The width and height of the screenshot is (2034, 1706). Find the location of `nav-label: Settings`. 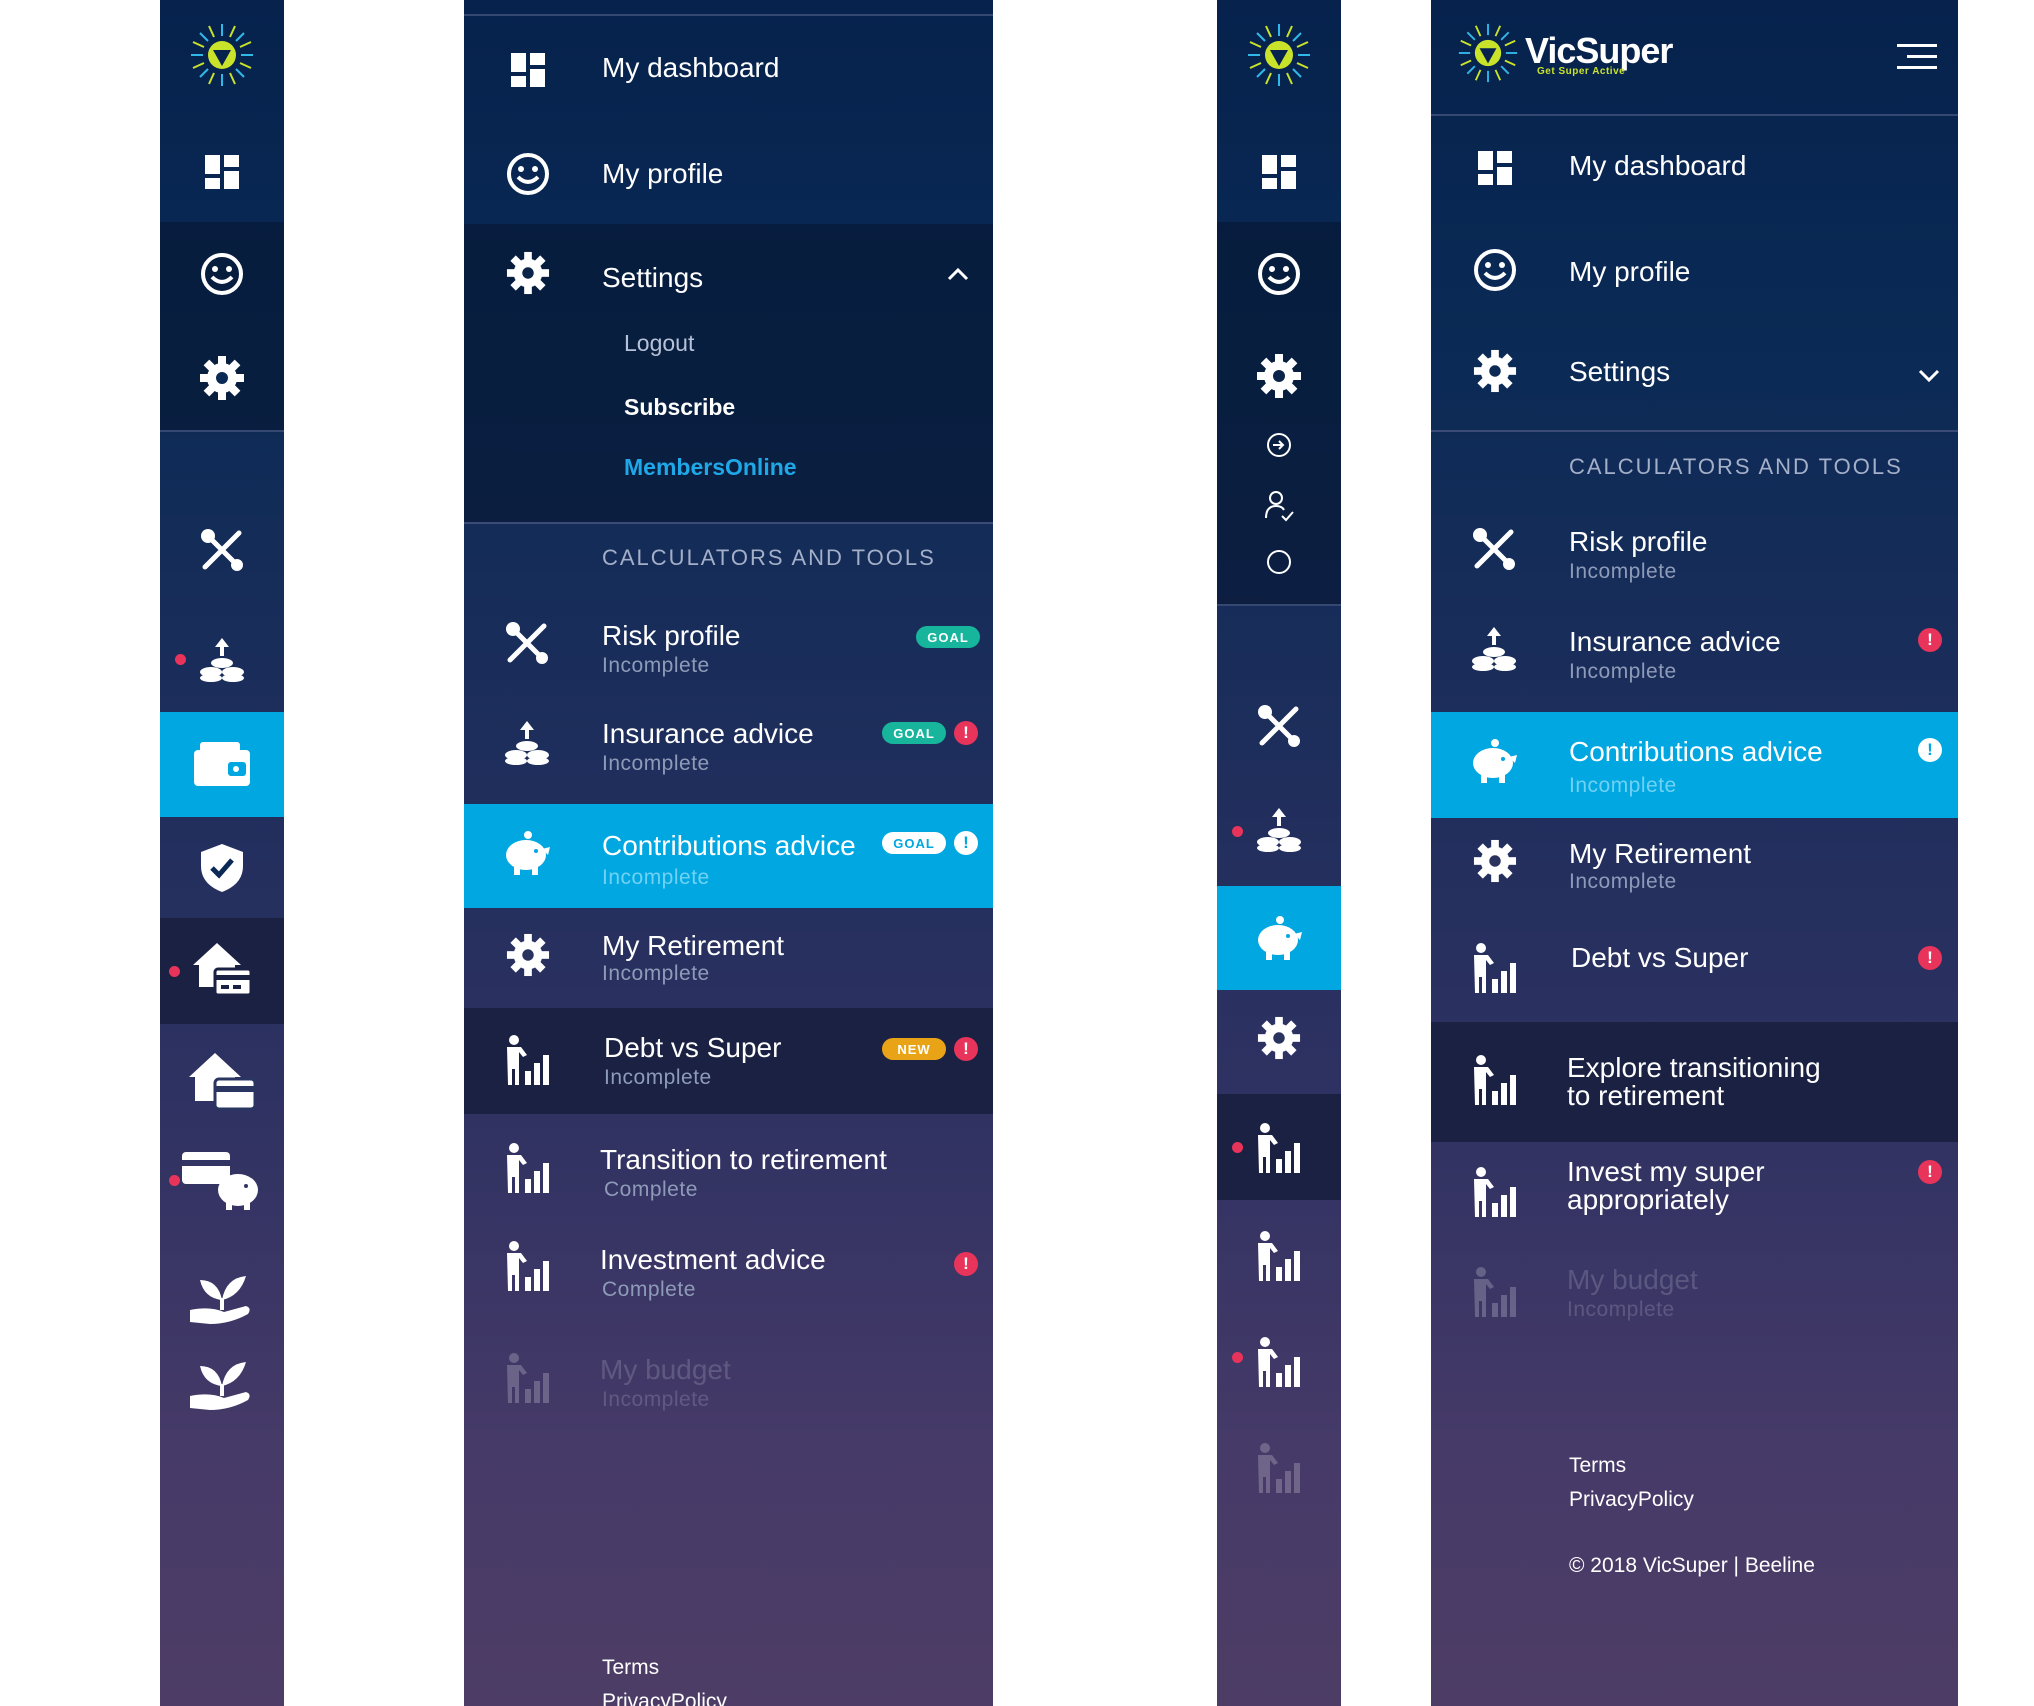

nav-label: Settings is located at coordinates (1620, 371).